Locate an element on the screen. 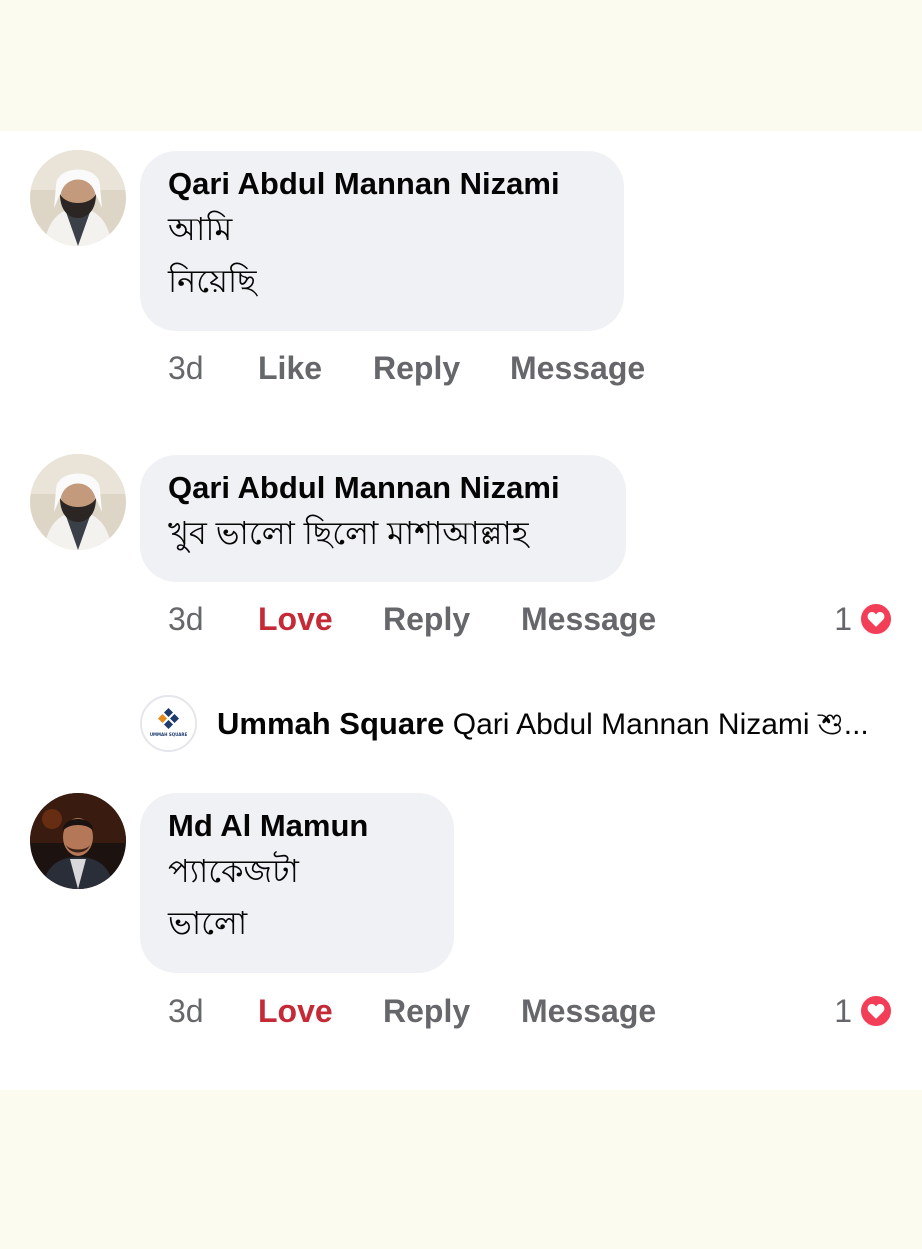  page-logo-text: UMMAH SQUARE is located at coordinates (169, 734).